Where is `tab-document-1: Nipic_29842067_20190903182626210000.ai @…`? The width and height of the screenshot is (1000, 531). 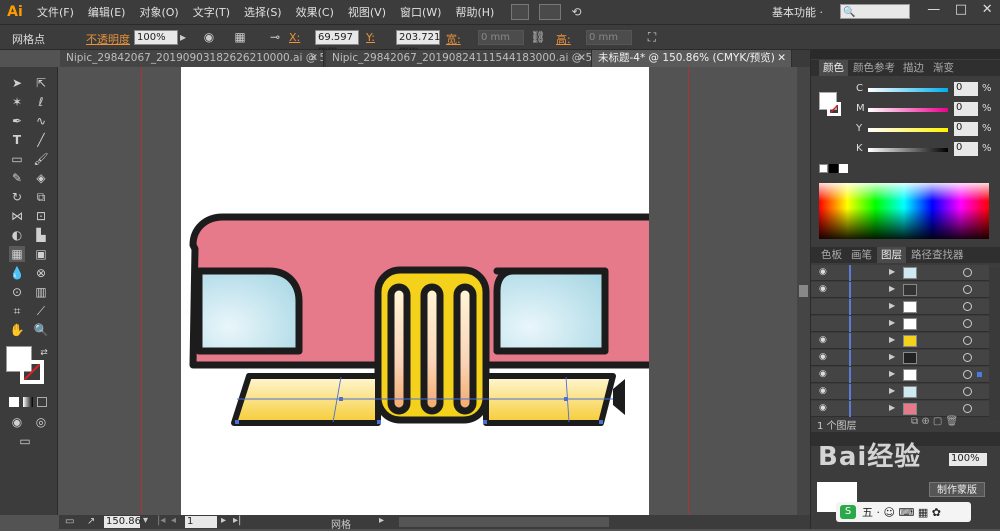
tab-document-1: Nipic_29842067_20190903182626210000.ai @… is located at coordinates (192, 58).